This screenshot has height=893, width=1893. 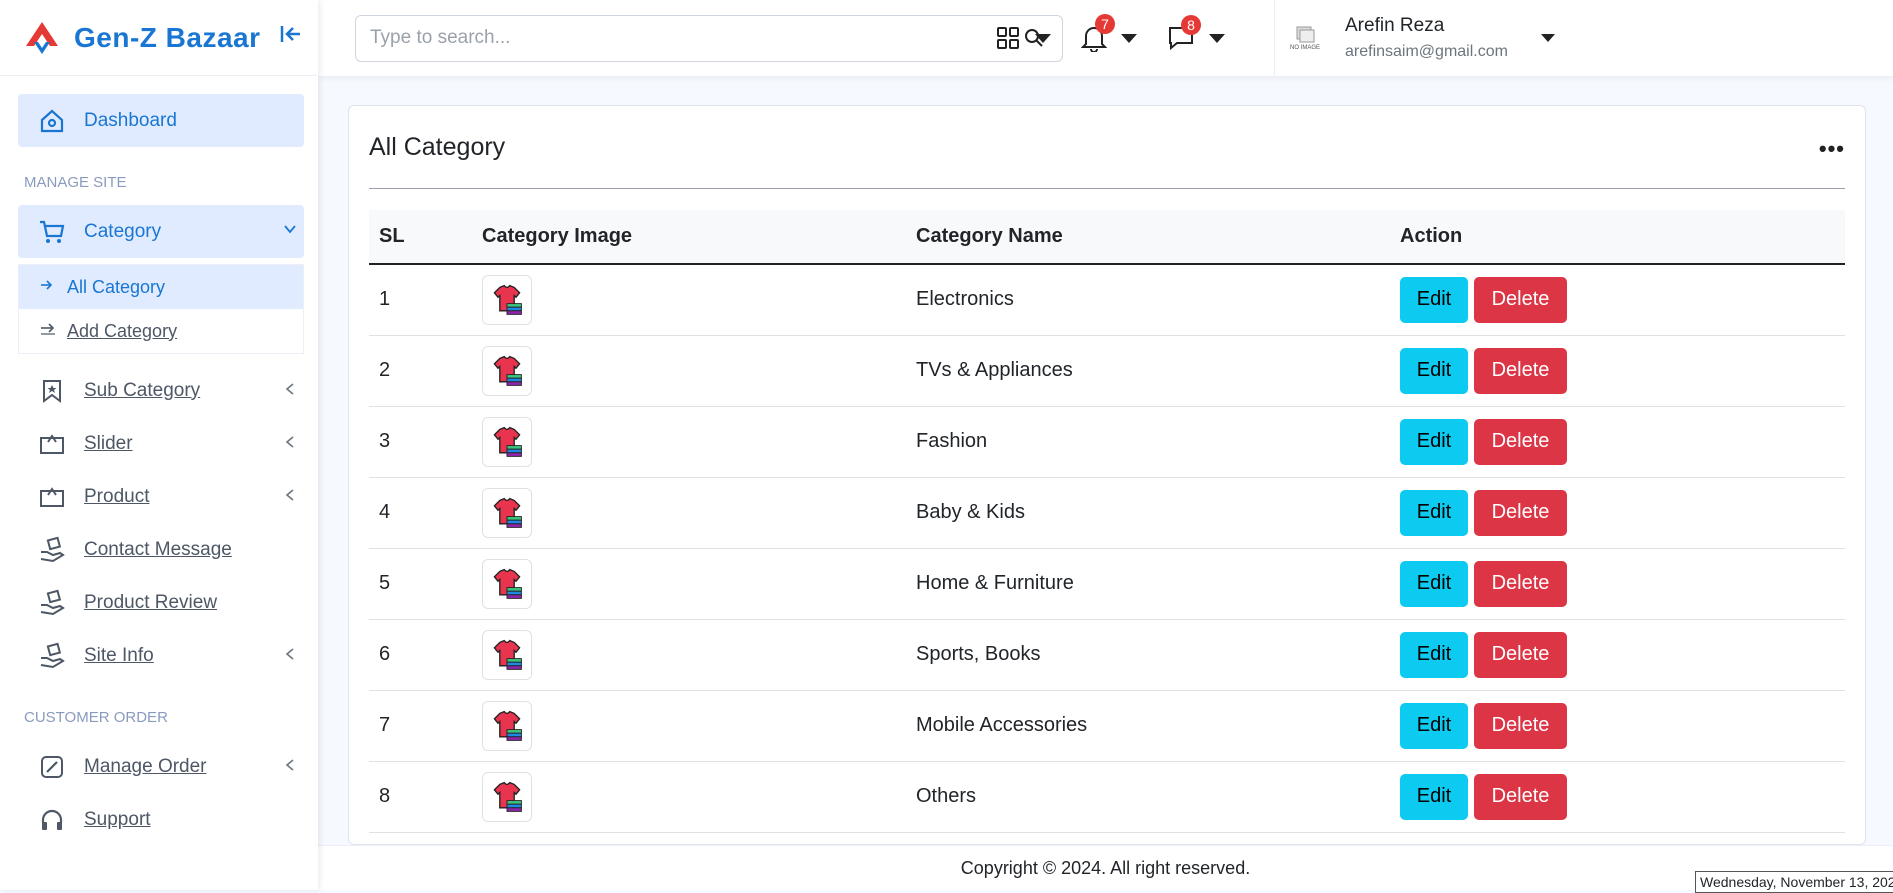 I want to click on sidebar-item-label: Product Review, so click(x=151, y=602).